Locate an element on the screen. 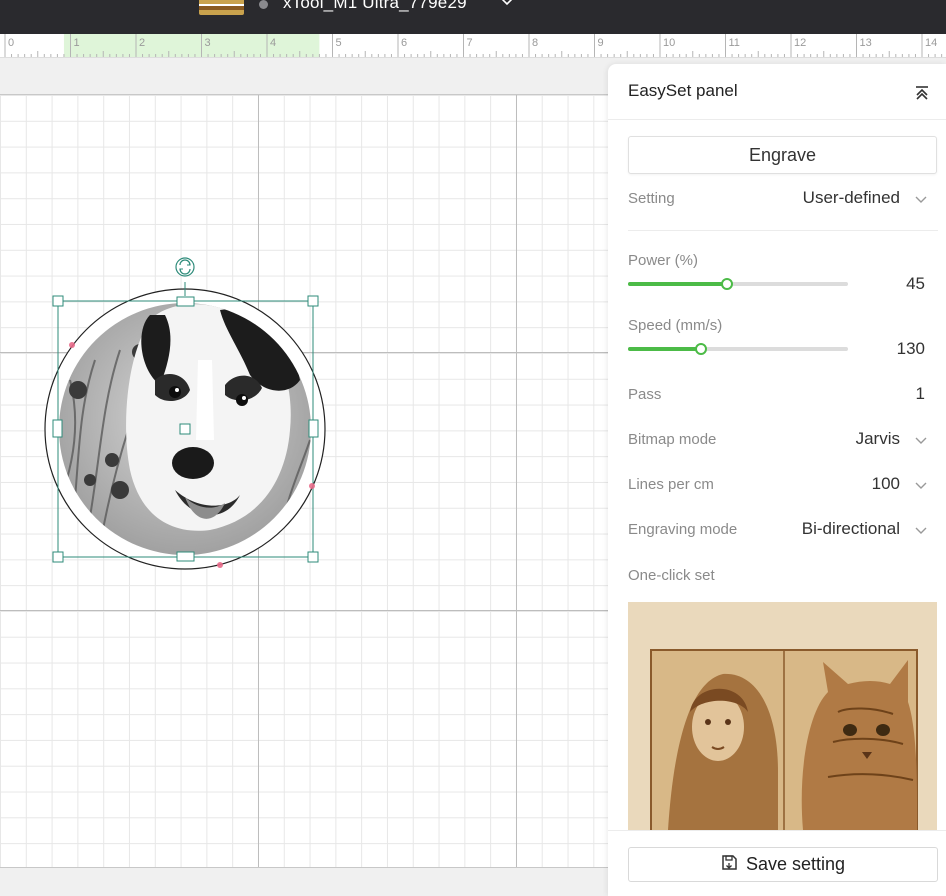 The image size is (946, 896). speed-label: Speed (mm/s) is located at coordinates (675, 325).